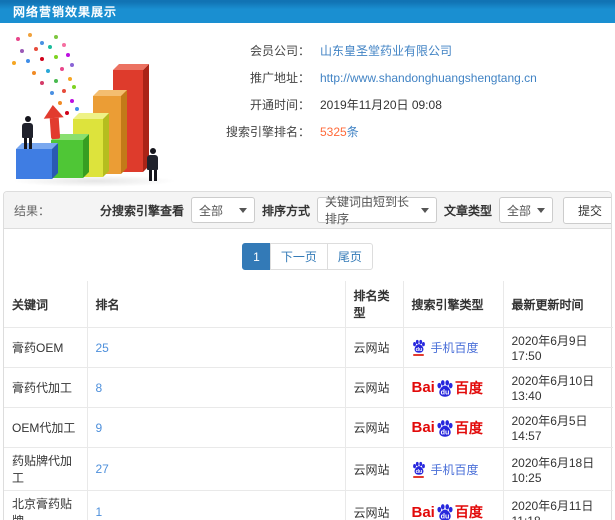 This screenshot has width=615, height=520. Describe the element at coordinates (100, 109) in the screenshot. I see `bar-chart-illustration` at that location.